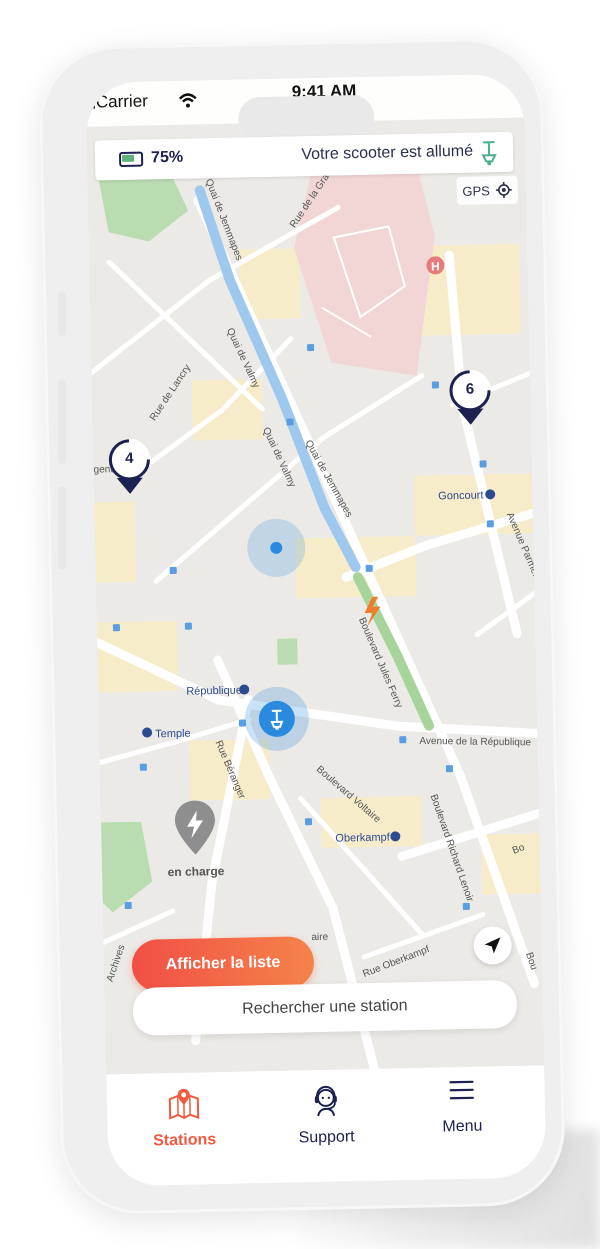 The width and height of the screenshot is (600, 1249). I want to click on hamburger-menu-icon, so click(461, 1090).